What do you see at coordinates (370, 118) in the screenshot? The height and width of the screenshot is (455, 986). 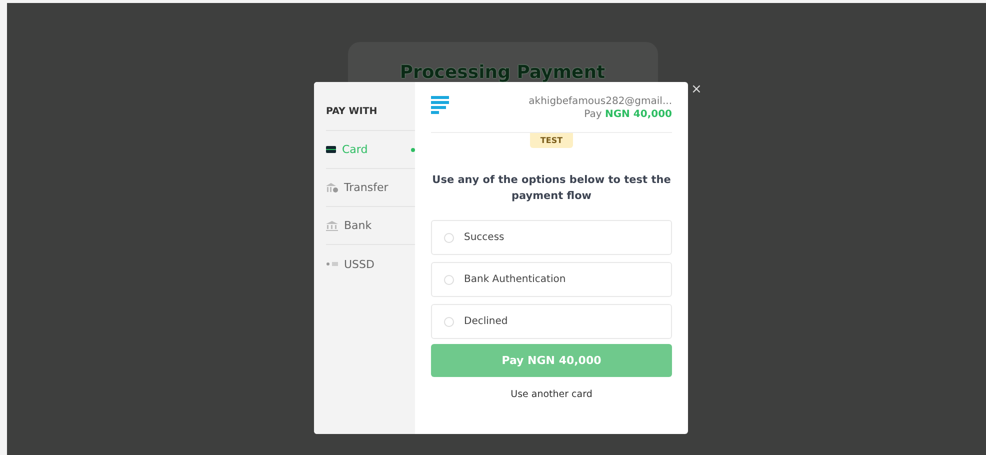 I see `sidebar-heading: PAY WITH` at bounding box center [370, 118].